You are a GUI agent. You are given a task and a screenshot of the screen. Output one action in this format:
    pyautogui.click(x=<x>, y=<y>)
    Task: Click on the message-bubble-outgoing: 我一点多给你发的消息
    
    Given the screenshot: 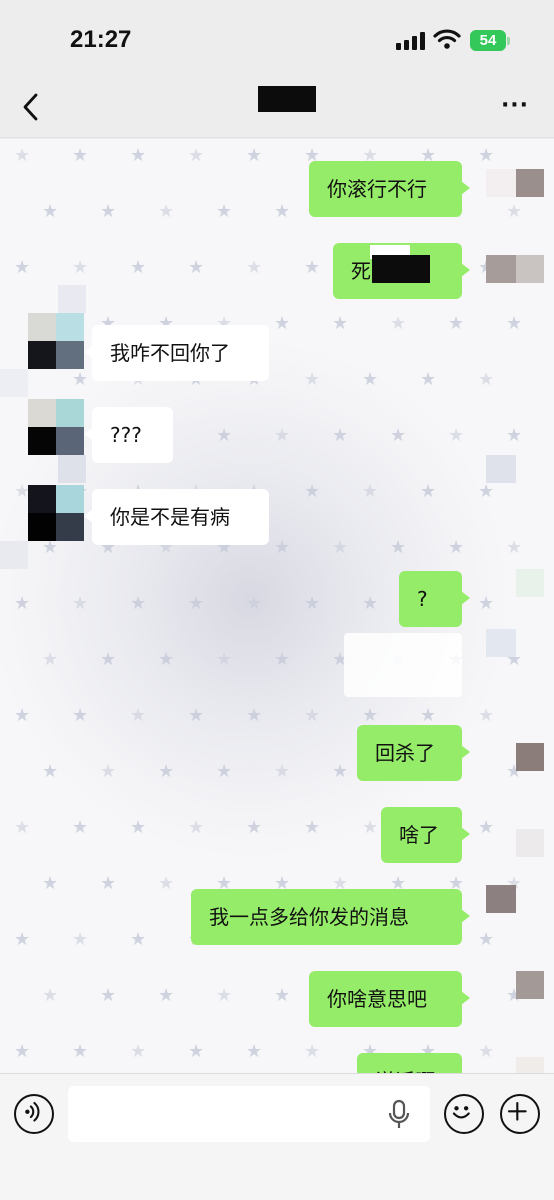 What is the action you would take?
    pyautogui.click(x=330, y=917)
    